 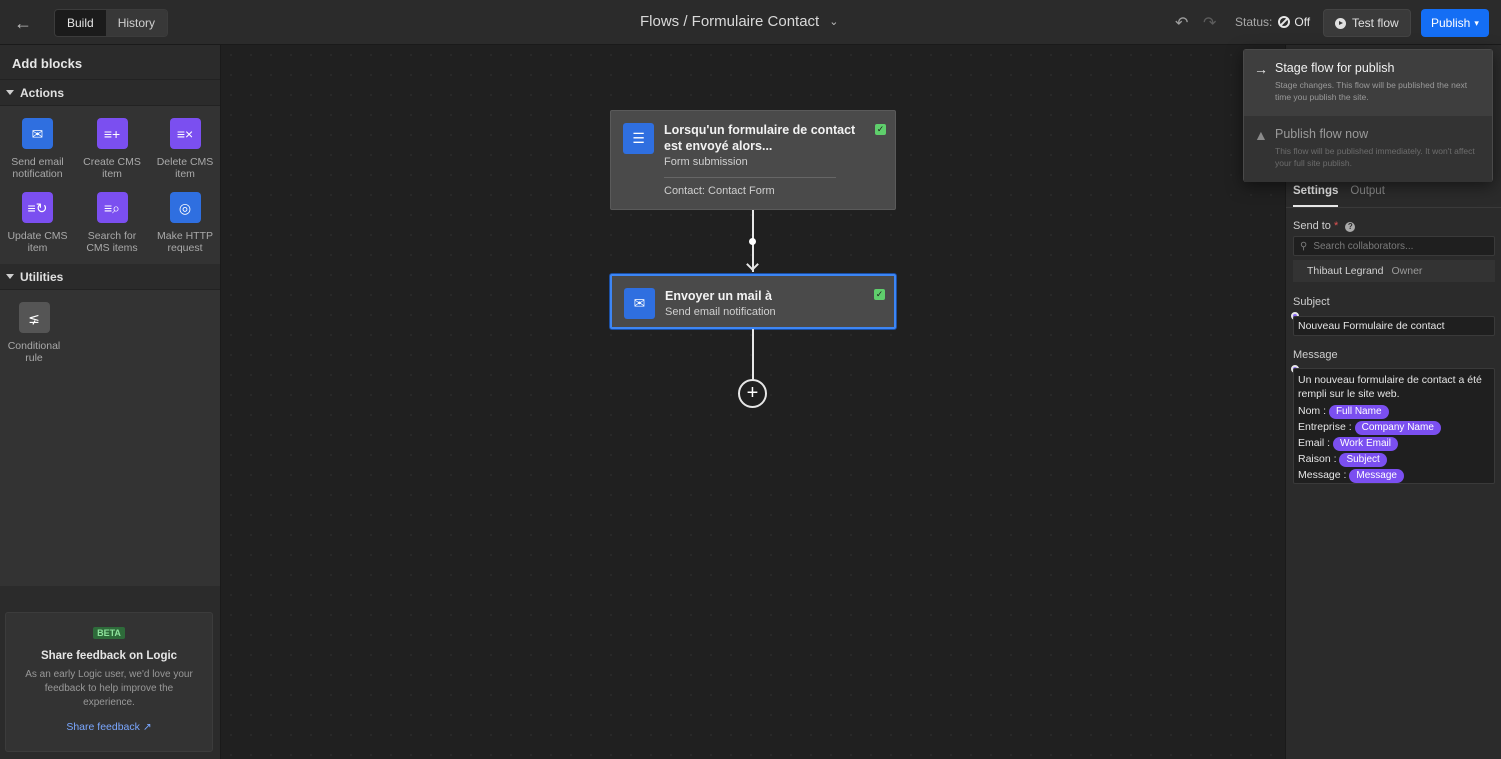 I want to click on utilities-label: Utilities, so click(x=42, y=276).